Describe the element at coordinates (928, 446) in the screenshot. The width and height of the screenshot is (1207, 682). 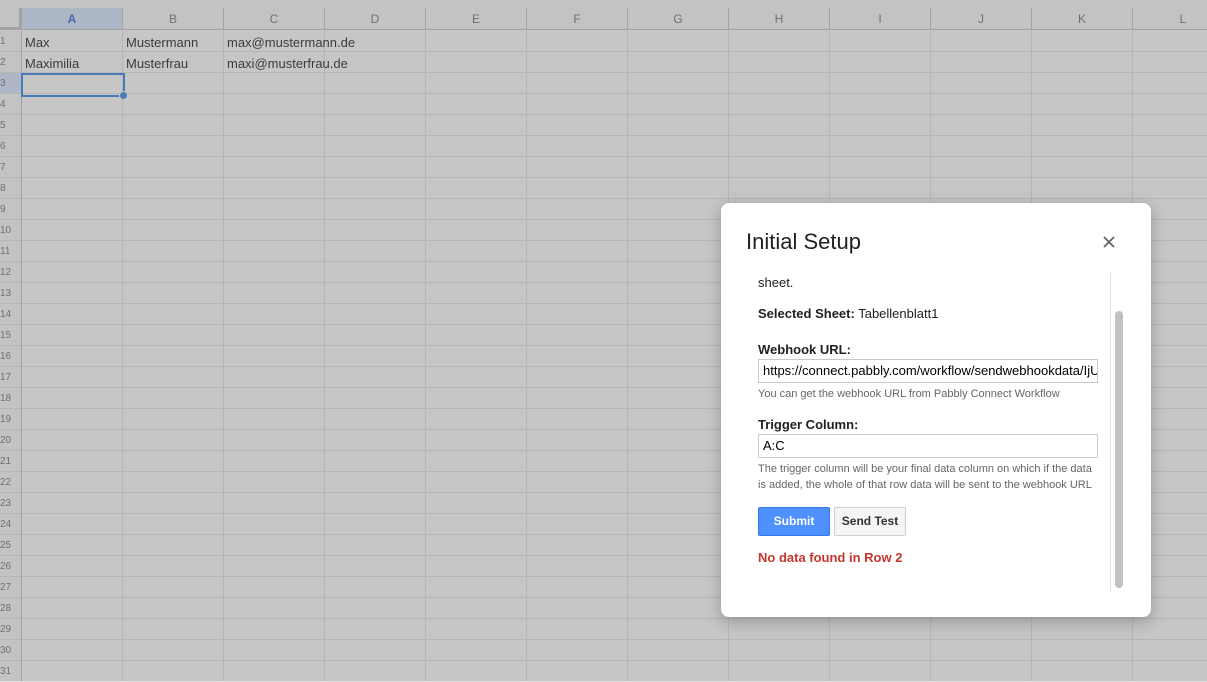
I see `trigger-column-input: A:C` at that location.